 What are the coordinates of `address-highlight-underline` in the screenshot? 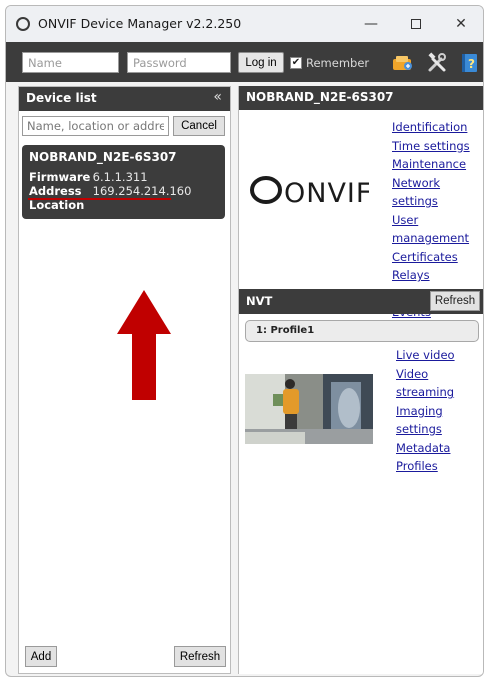 It's located at (99, 199).